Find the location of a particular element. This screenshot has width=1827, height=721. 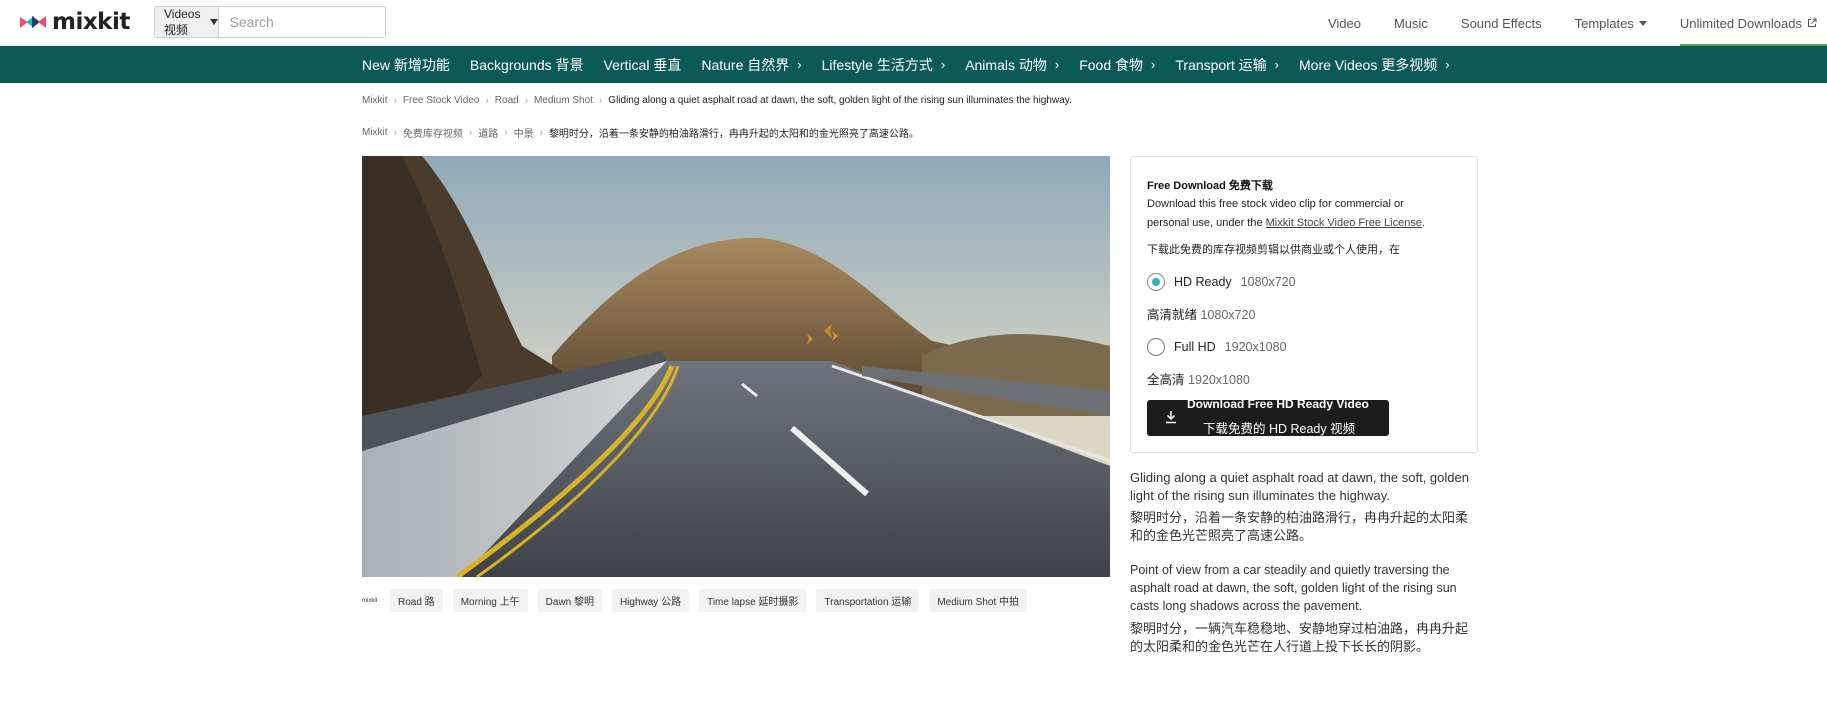

category-backgrounds: Backgrounds 背景 is located at coordinates (527, 65).